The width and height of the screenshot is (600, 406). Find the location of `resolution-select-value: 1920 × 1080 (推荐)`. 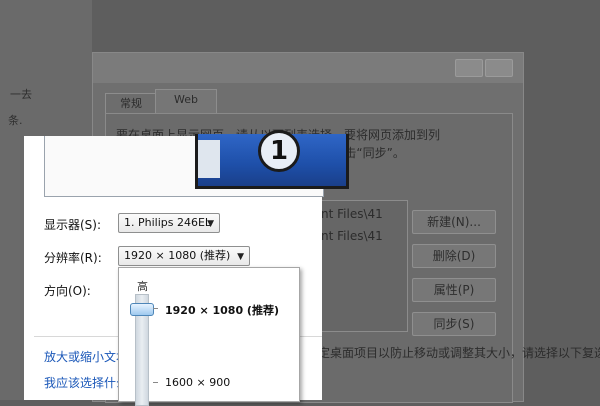

resolution-select-value: 1920 × 1080 (推荐) is located at coordinates (177, 255).